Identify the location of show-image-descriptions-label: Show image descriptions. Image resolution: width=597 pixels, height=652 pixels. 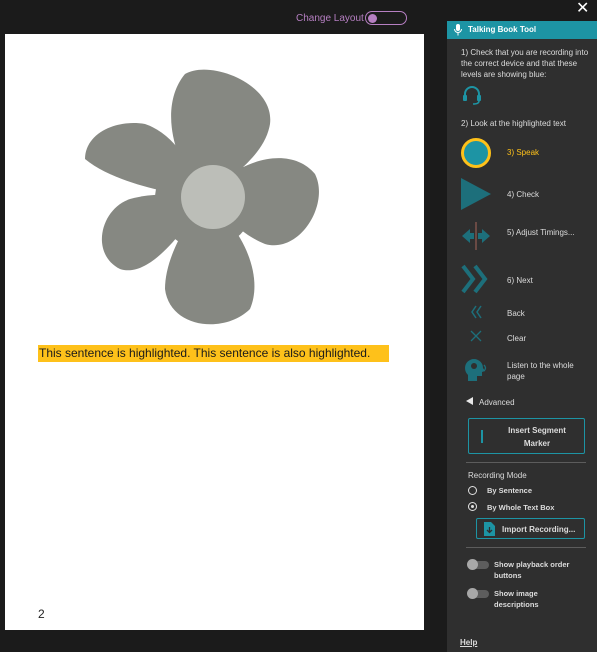
(516, 599).